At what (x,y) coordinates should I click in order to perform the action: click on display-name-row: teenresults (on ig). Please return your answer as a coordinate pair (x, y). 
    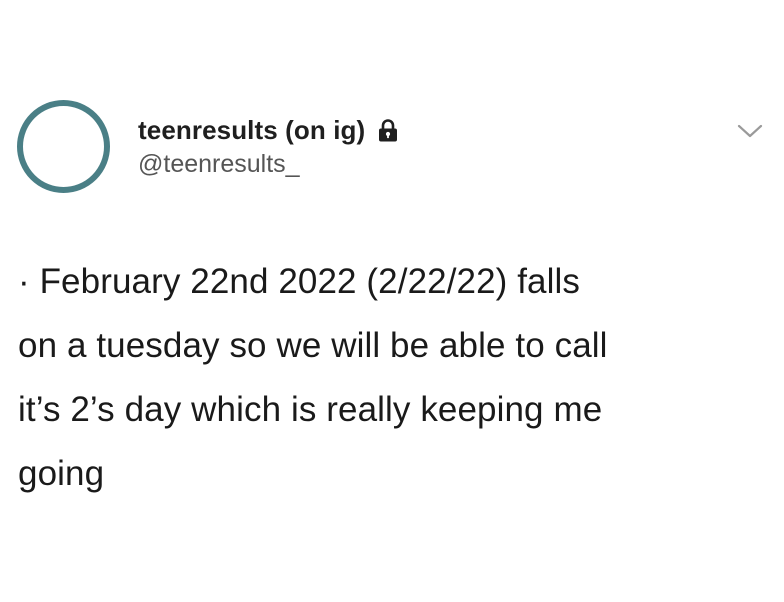
    Looking at the image, I should click on (268, 130).